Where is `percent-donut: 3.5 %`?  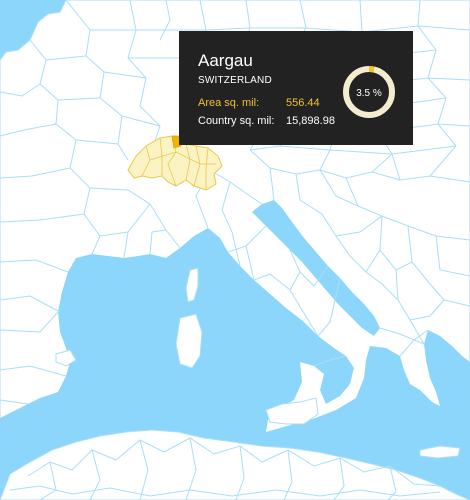 percent-donut: 3.5 % is located at coordinates (369, 92).